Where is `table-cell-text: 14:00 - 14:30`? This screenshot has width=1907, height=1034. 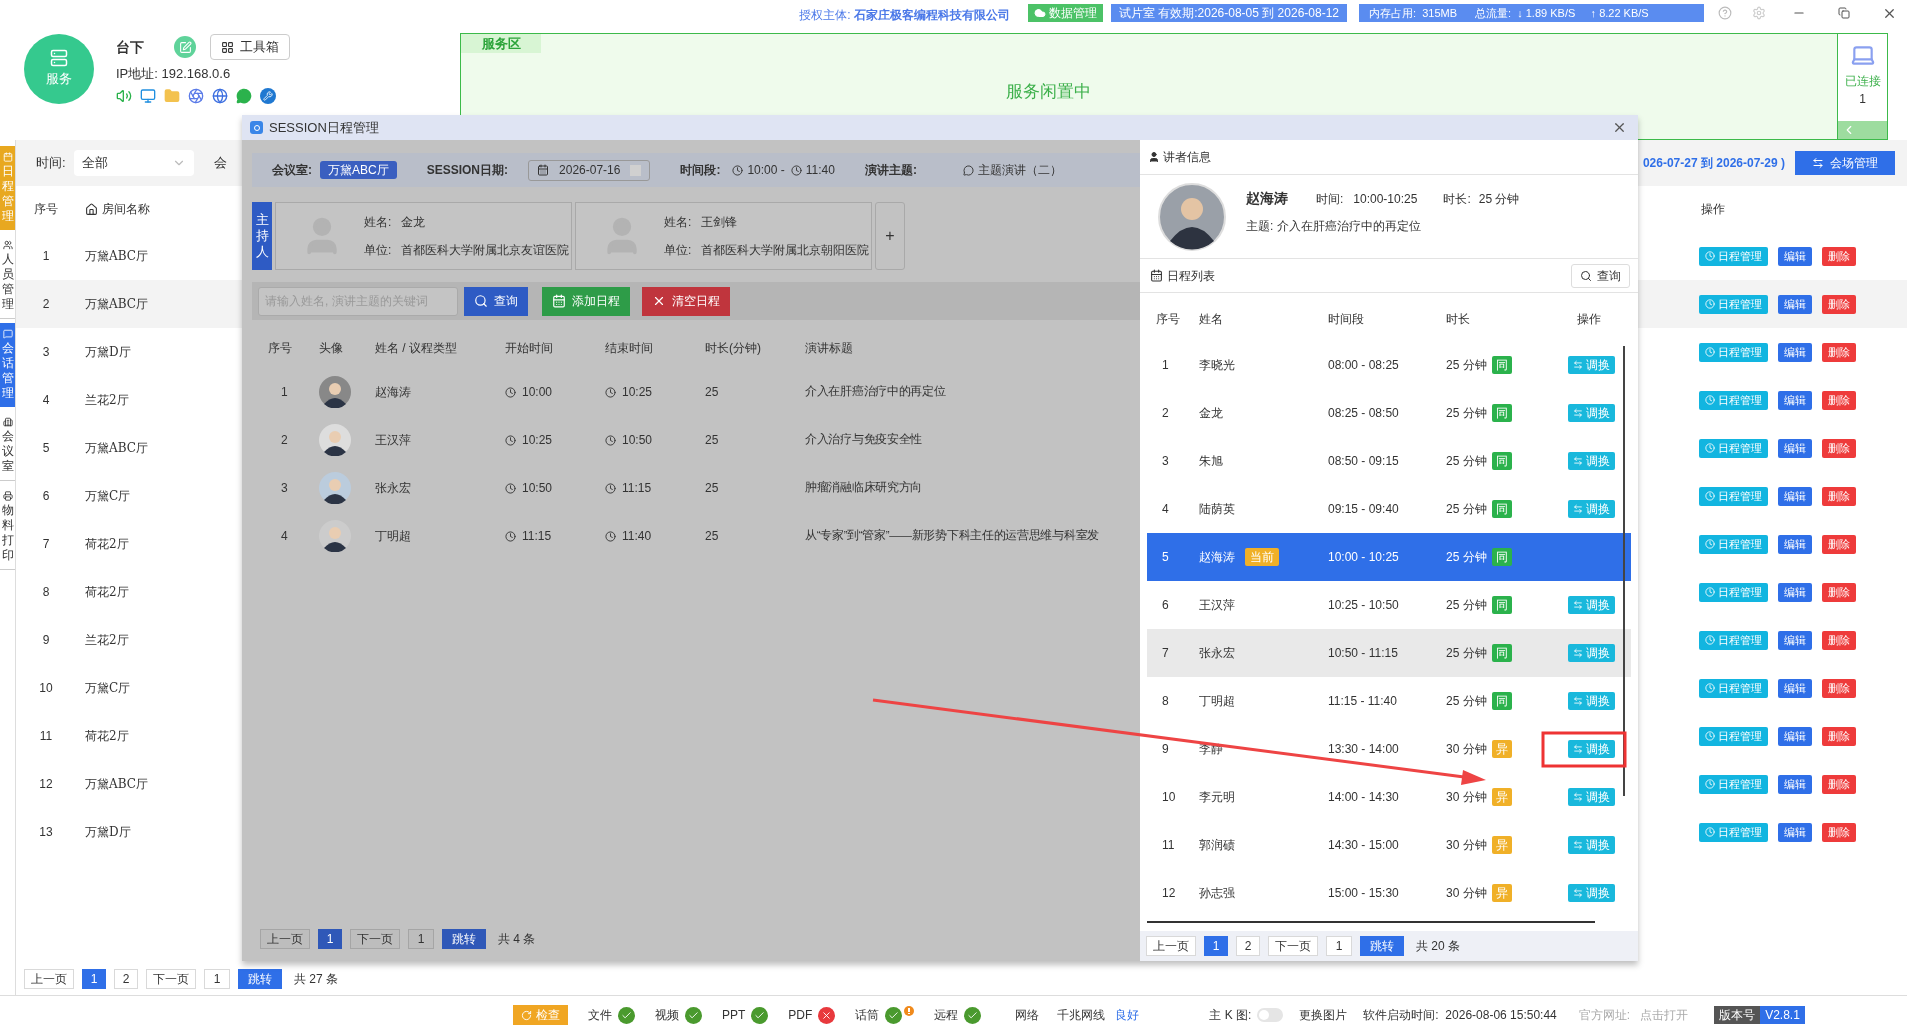 table-cell-text: 14:00 - 14:30 is located at coordinates (1363, 797).